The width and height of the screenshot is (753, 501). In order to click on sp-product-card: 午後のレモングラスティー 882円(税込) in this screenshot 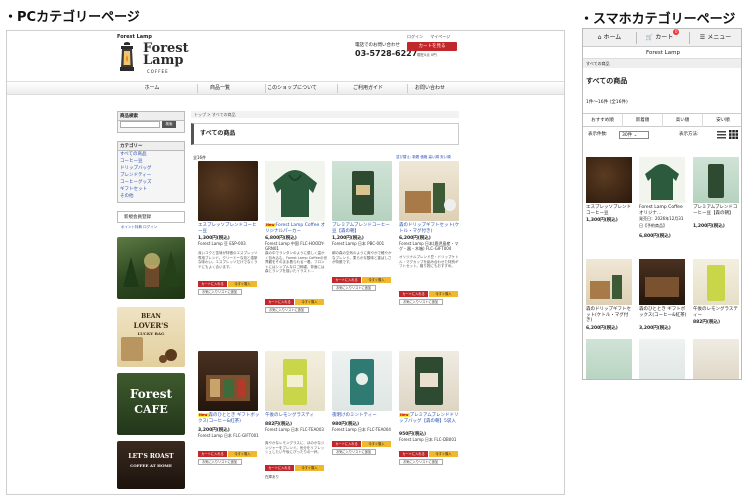, I will do `click(717, 299)`.